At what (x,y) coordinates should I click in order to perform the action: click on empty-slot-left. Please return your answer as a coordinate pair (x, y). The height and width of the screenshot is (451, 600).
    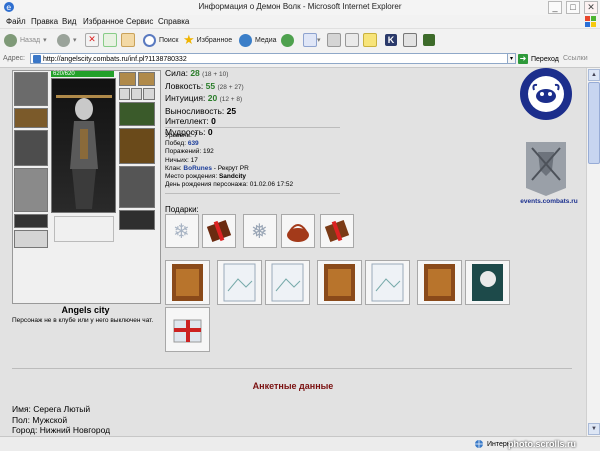
    Looking at the image, I should click on (31, 239).